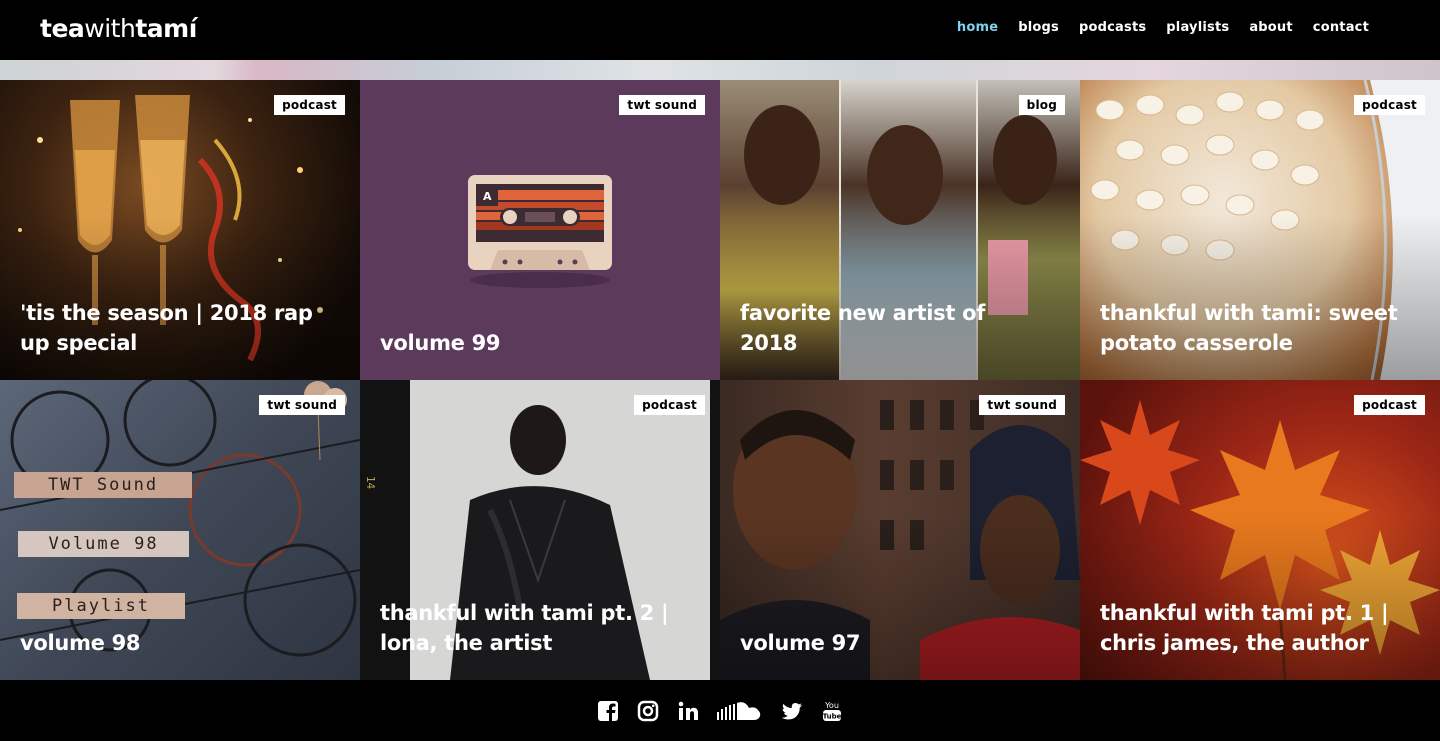  I want to click on youtube-tube-text: Tube, so click(832, 717).